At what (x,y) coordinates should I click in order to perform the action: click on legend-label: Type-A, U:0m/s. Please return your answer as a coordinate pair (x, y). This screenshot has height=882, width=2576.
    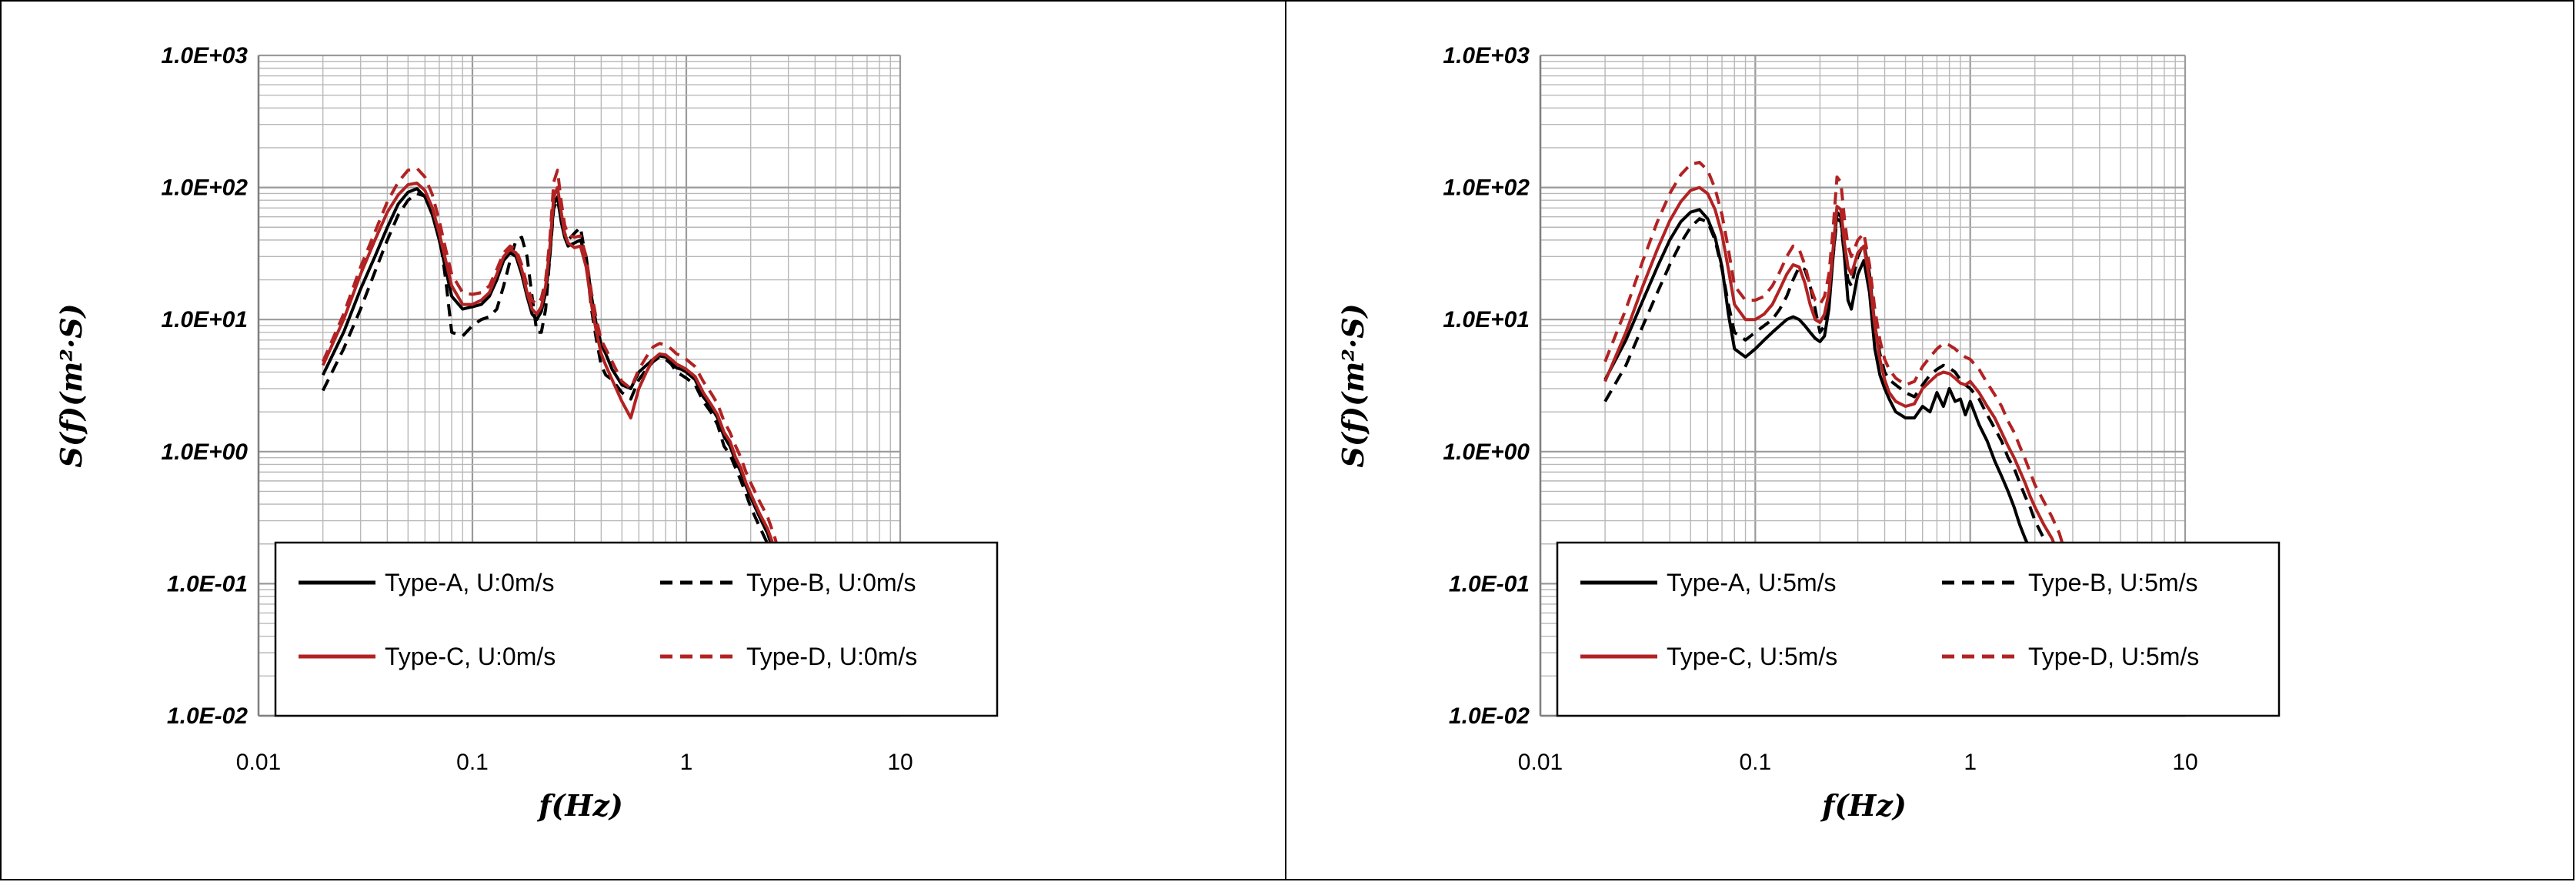
    Looking at the image, I should click on (470, 582).